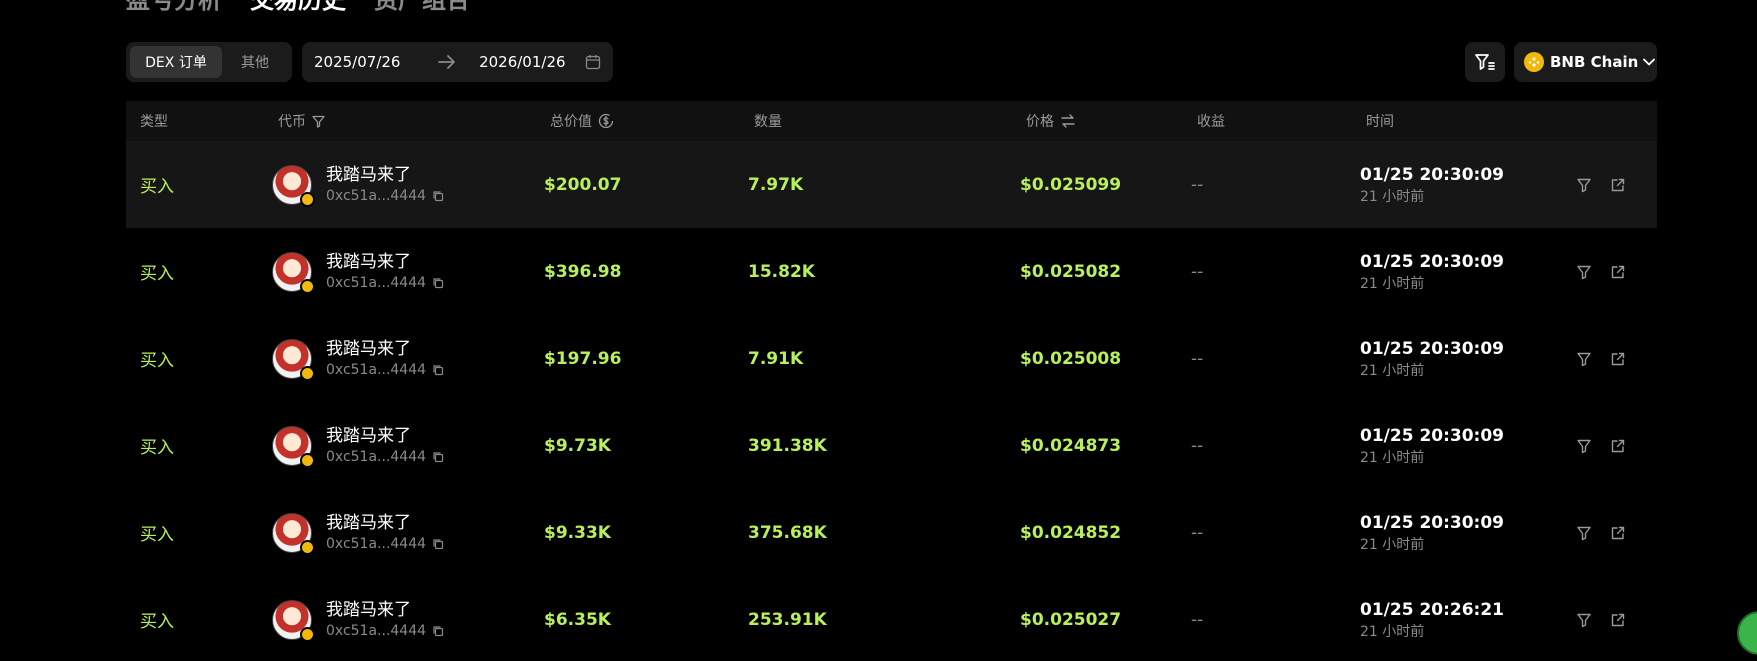  I want to click on price: $0.024873, so click(1071, 445).